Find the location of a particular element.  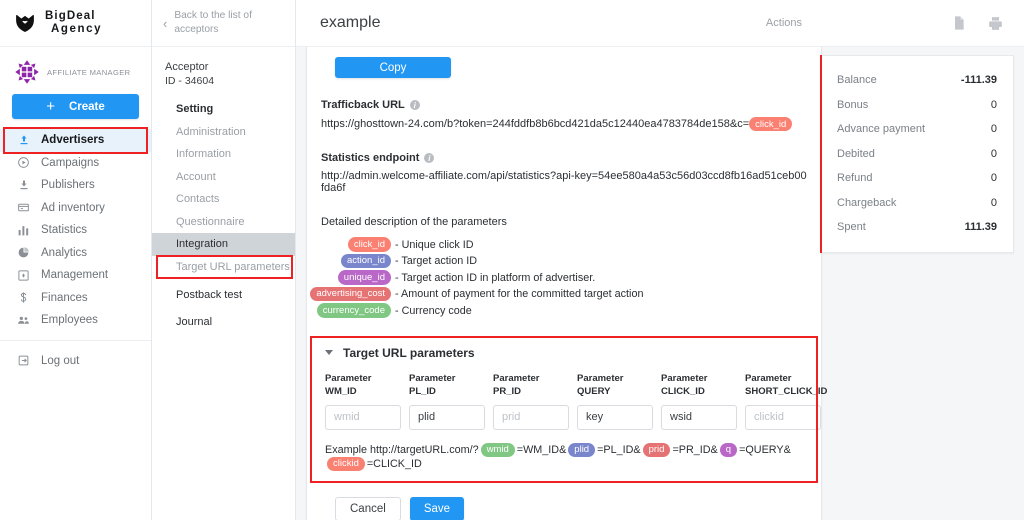

sidebar-item-statistics: Statistics is located at coordinates (75, 230).